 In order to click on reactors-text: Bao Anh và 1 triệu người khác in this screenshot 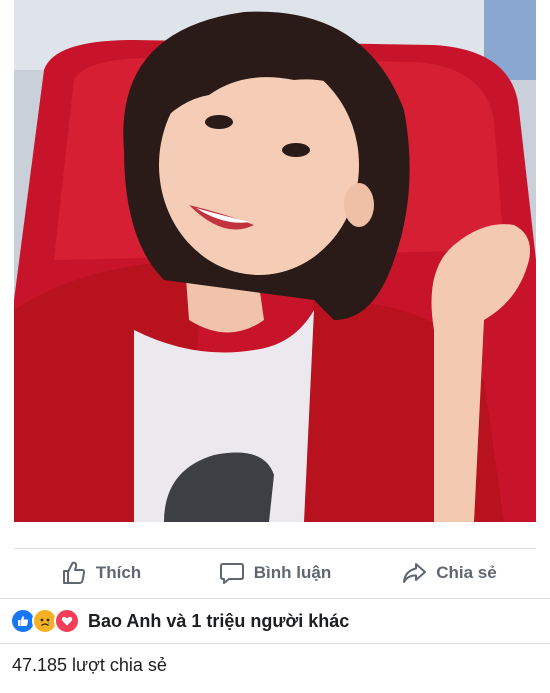, I will do `click(219, 620)`.